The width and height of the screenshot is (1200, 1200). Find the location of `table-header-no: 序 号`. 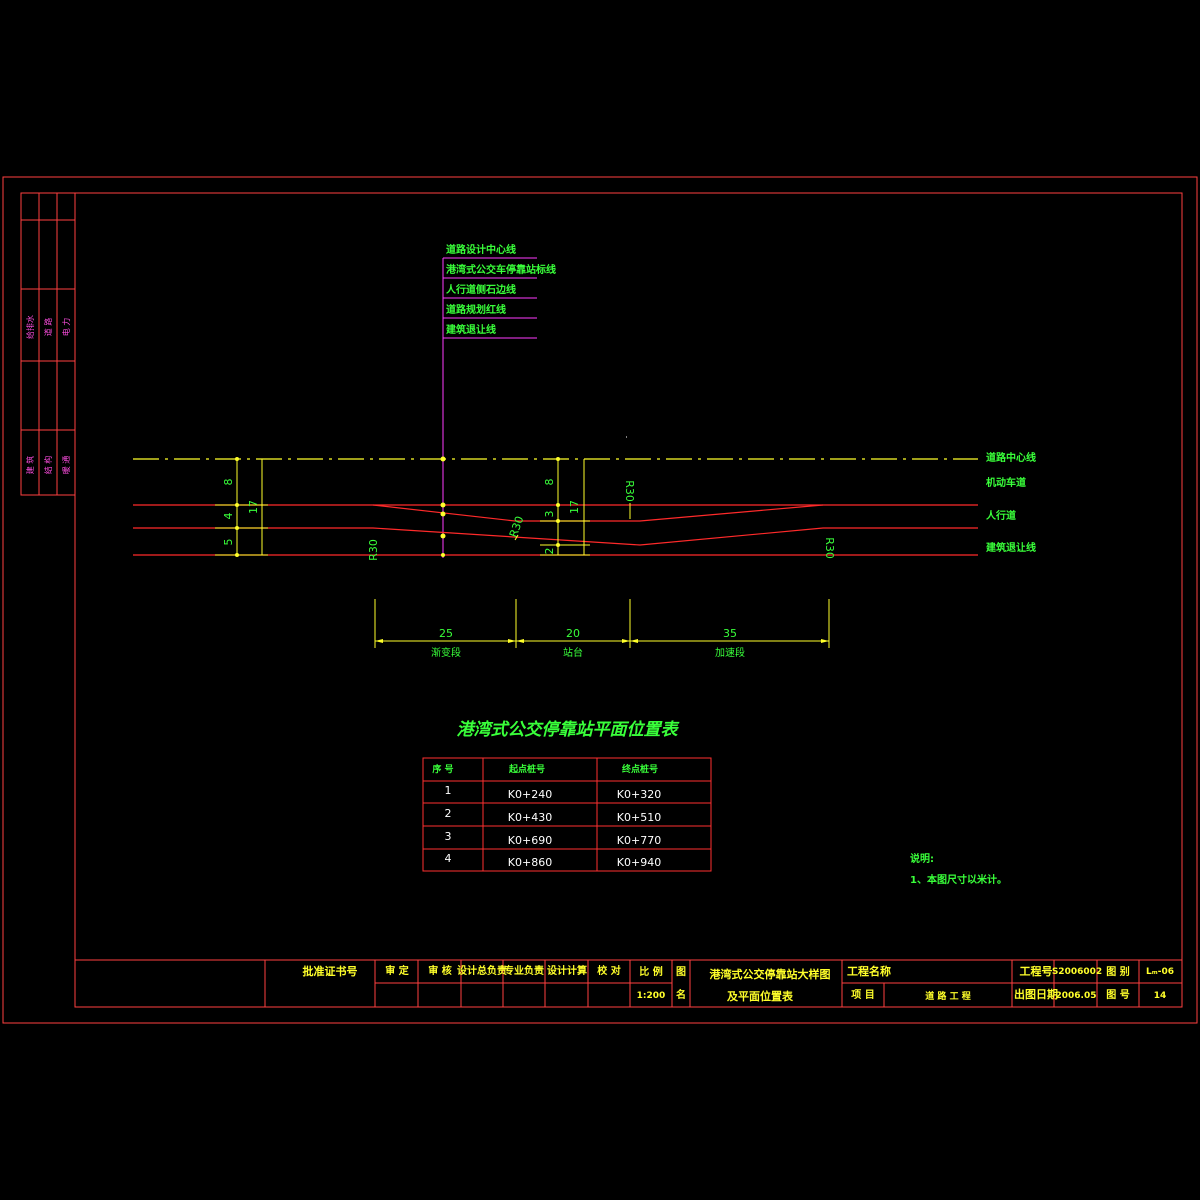

table-header-no: 序 号 is located at coordinates (442, 769).